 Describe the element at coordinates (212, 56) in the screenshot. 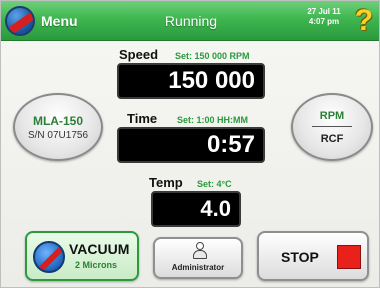

I see `speed-setpoint: Set: 150 000 RPM` at that location.